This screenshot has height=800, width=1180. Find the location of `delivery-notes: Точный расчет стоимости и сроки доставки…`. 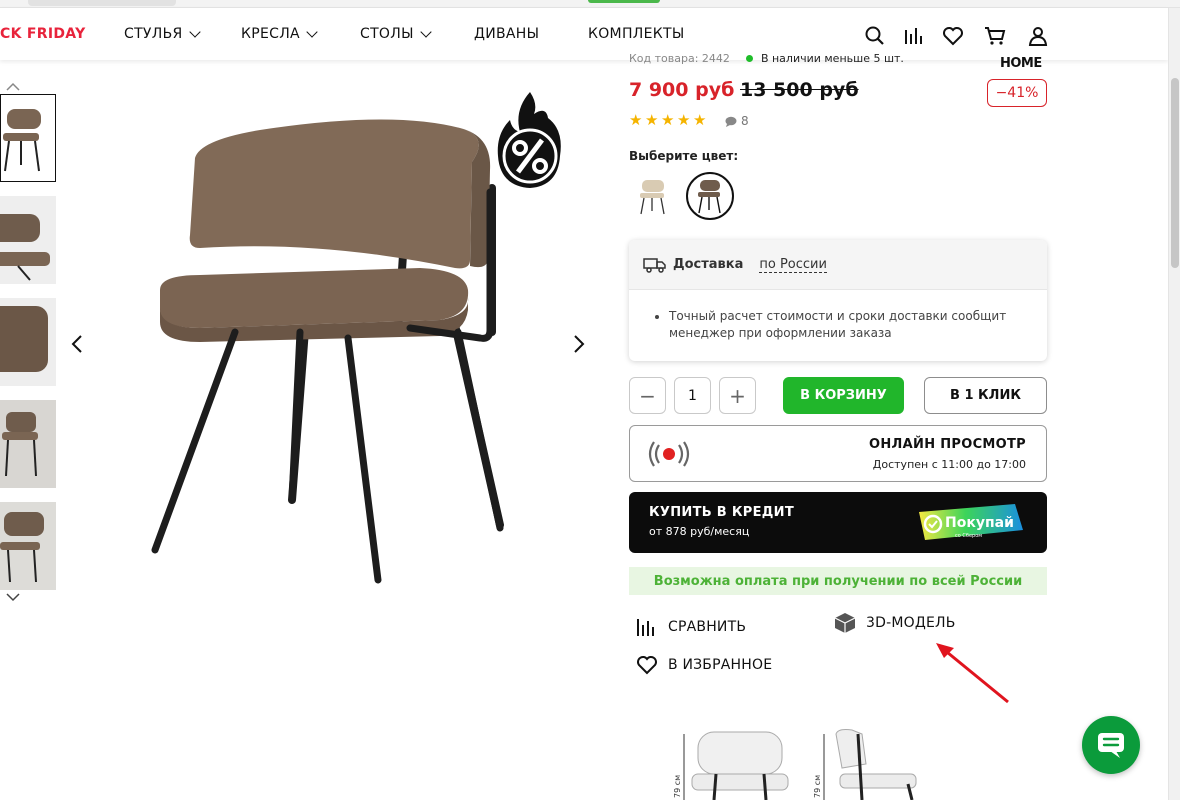

delivery-notes: Точный расчет стоимости и сроки доставки… is located at coordinates (838, 316).